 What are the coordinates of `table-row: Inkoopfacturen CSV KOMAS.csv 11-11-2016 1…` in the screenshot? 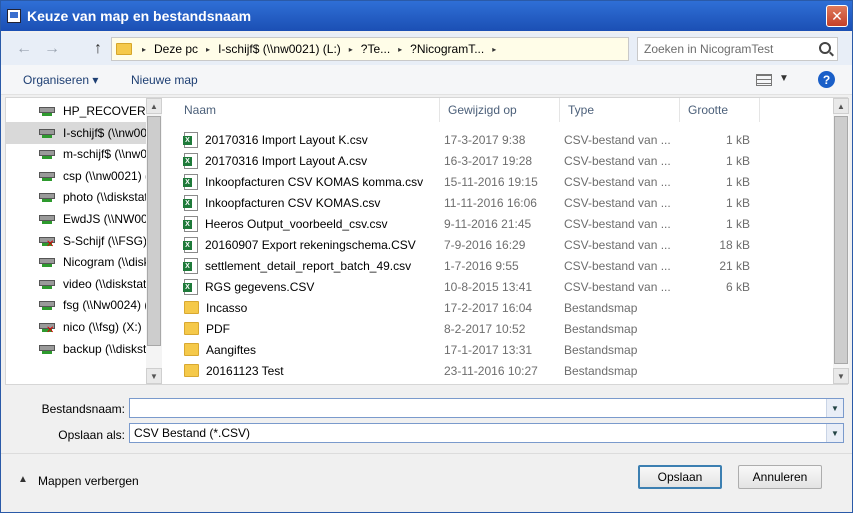 It's located at (498, 202).